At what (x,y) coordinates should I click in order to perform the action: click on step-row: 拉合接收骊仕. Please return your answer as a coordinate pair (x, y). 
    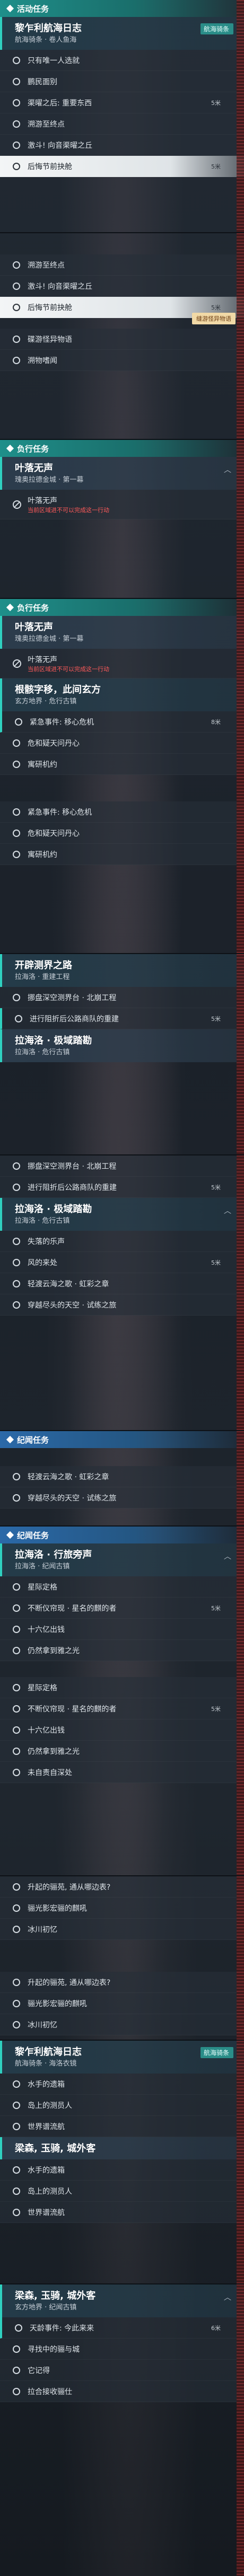
    Looking at the image, I should click on (122, 2391).